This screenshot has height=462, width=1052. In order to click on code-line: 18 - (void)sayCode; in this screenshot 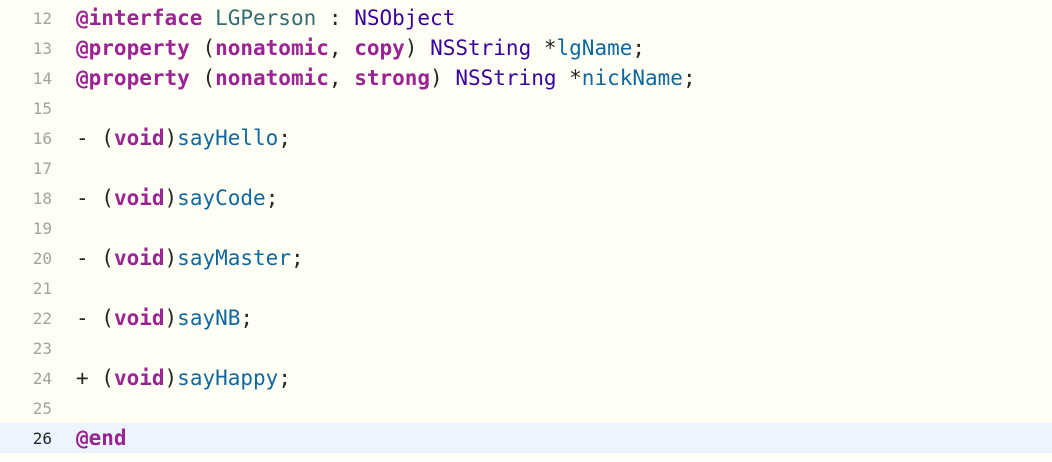, I will do `click(526, 198)`.